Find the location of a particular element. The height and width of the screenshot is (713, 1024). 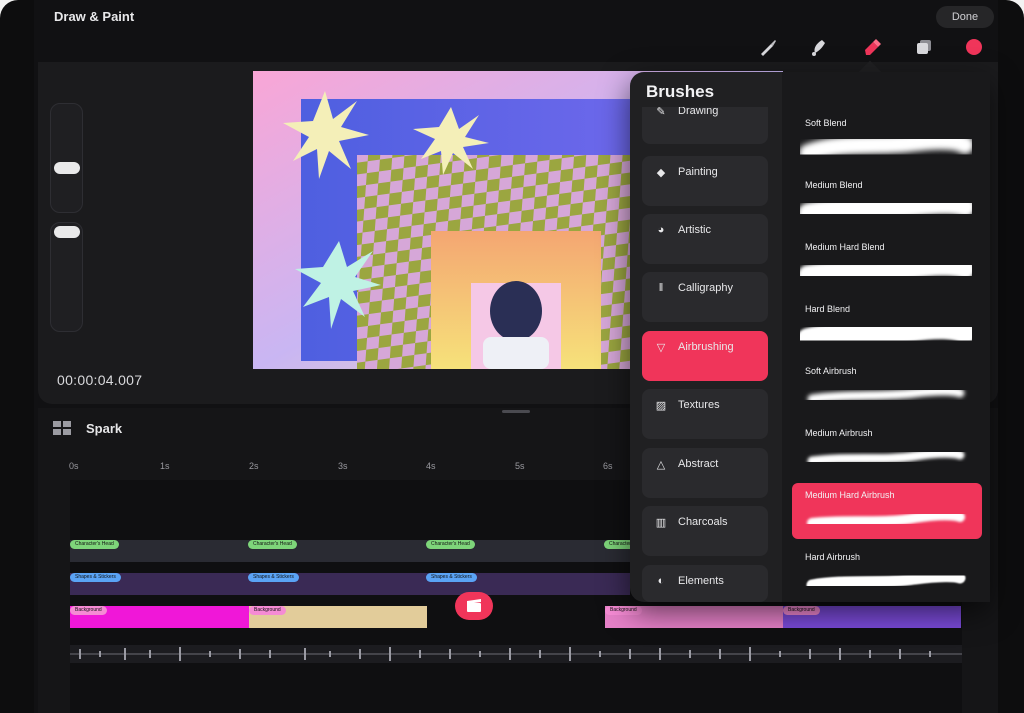

brush-item: Hard Airbrush is located at coordinates (887, 573).